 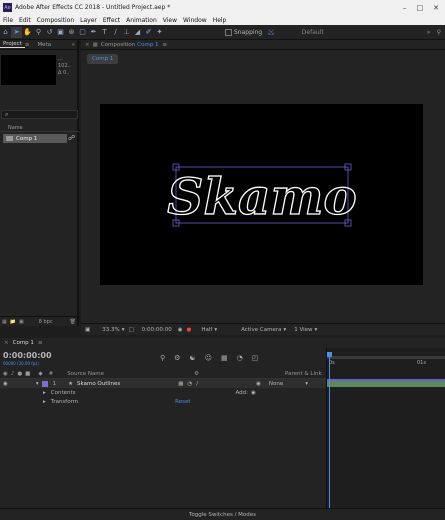 I want to click on property-row: ▸ Contents Add: ◉, so click(x=163, y=392).